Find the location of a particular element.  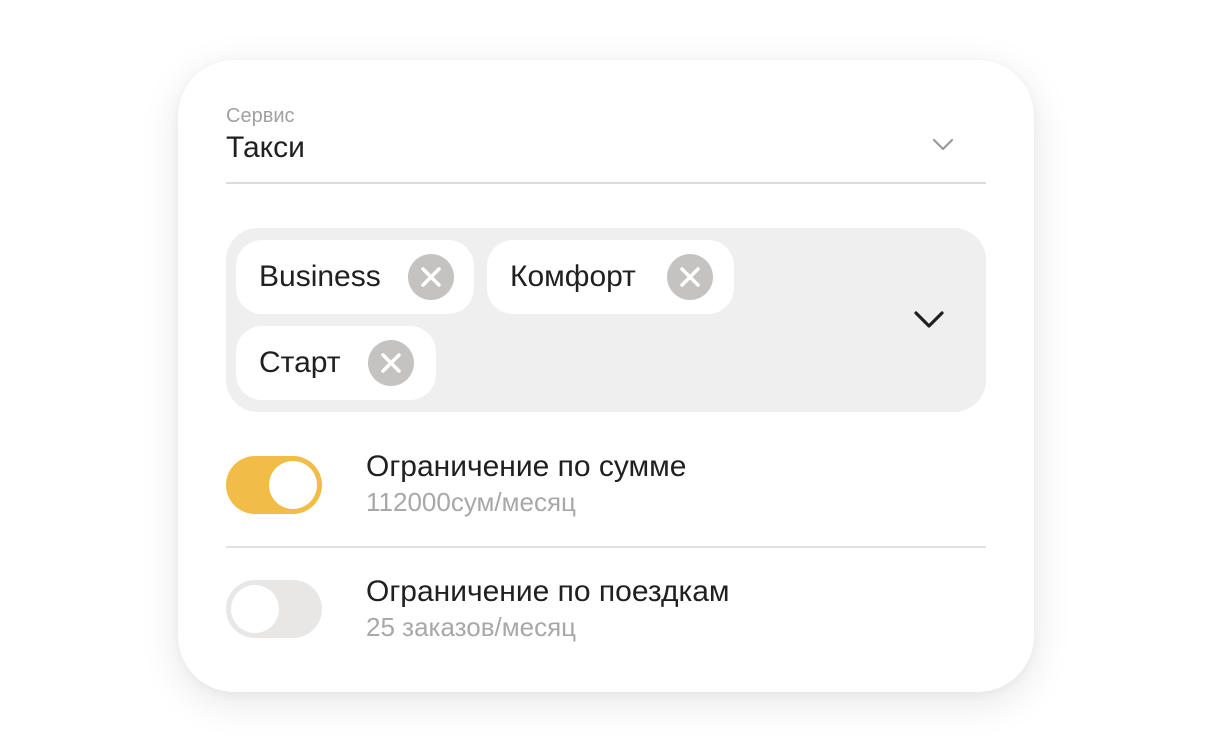

sum-limit-value: 112000сум/месяц is located at coordinates (471, 502).